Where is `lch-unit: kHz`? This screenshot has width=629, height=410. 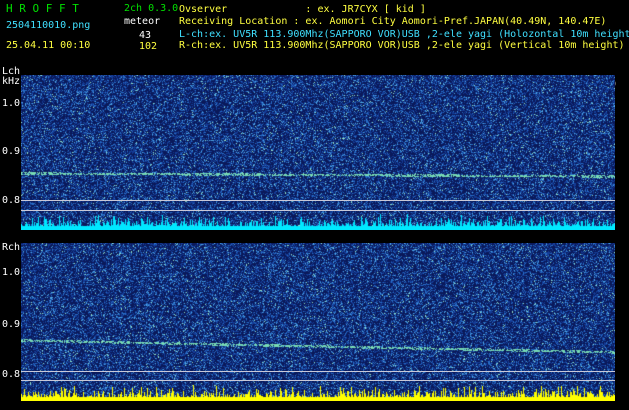
lch-unit: kHz is located at coordinates (11, 81).